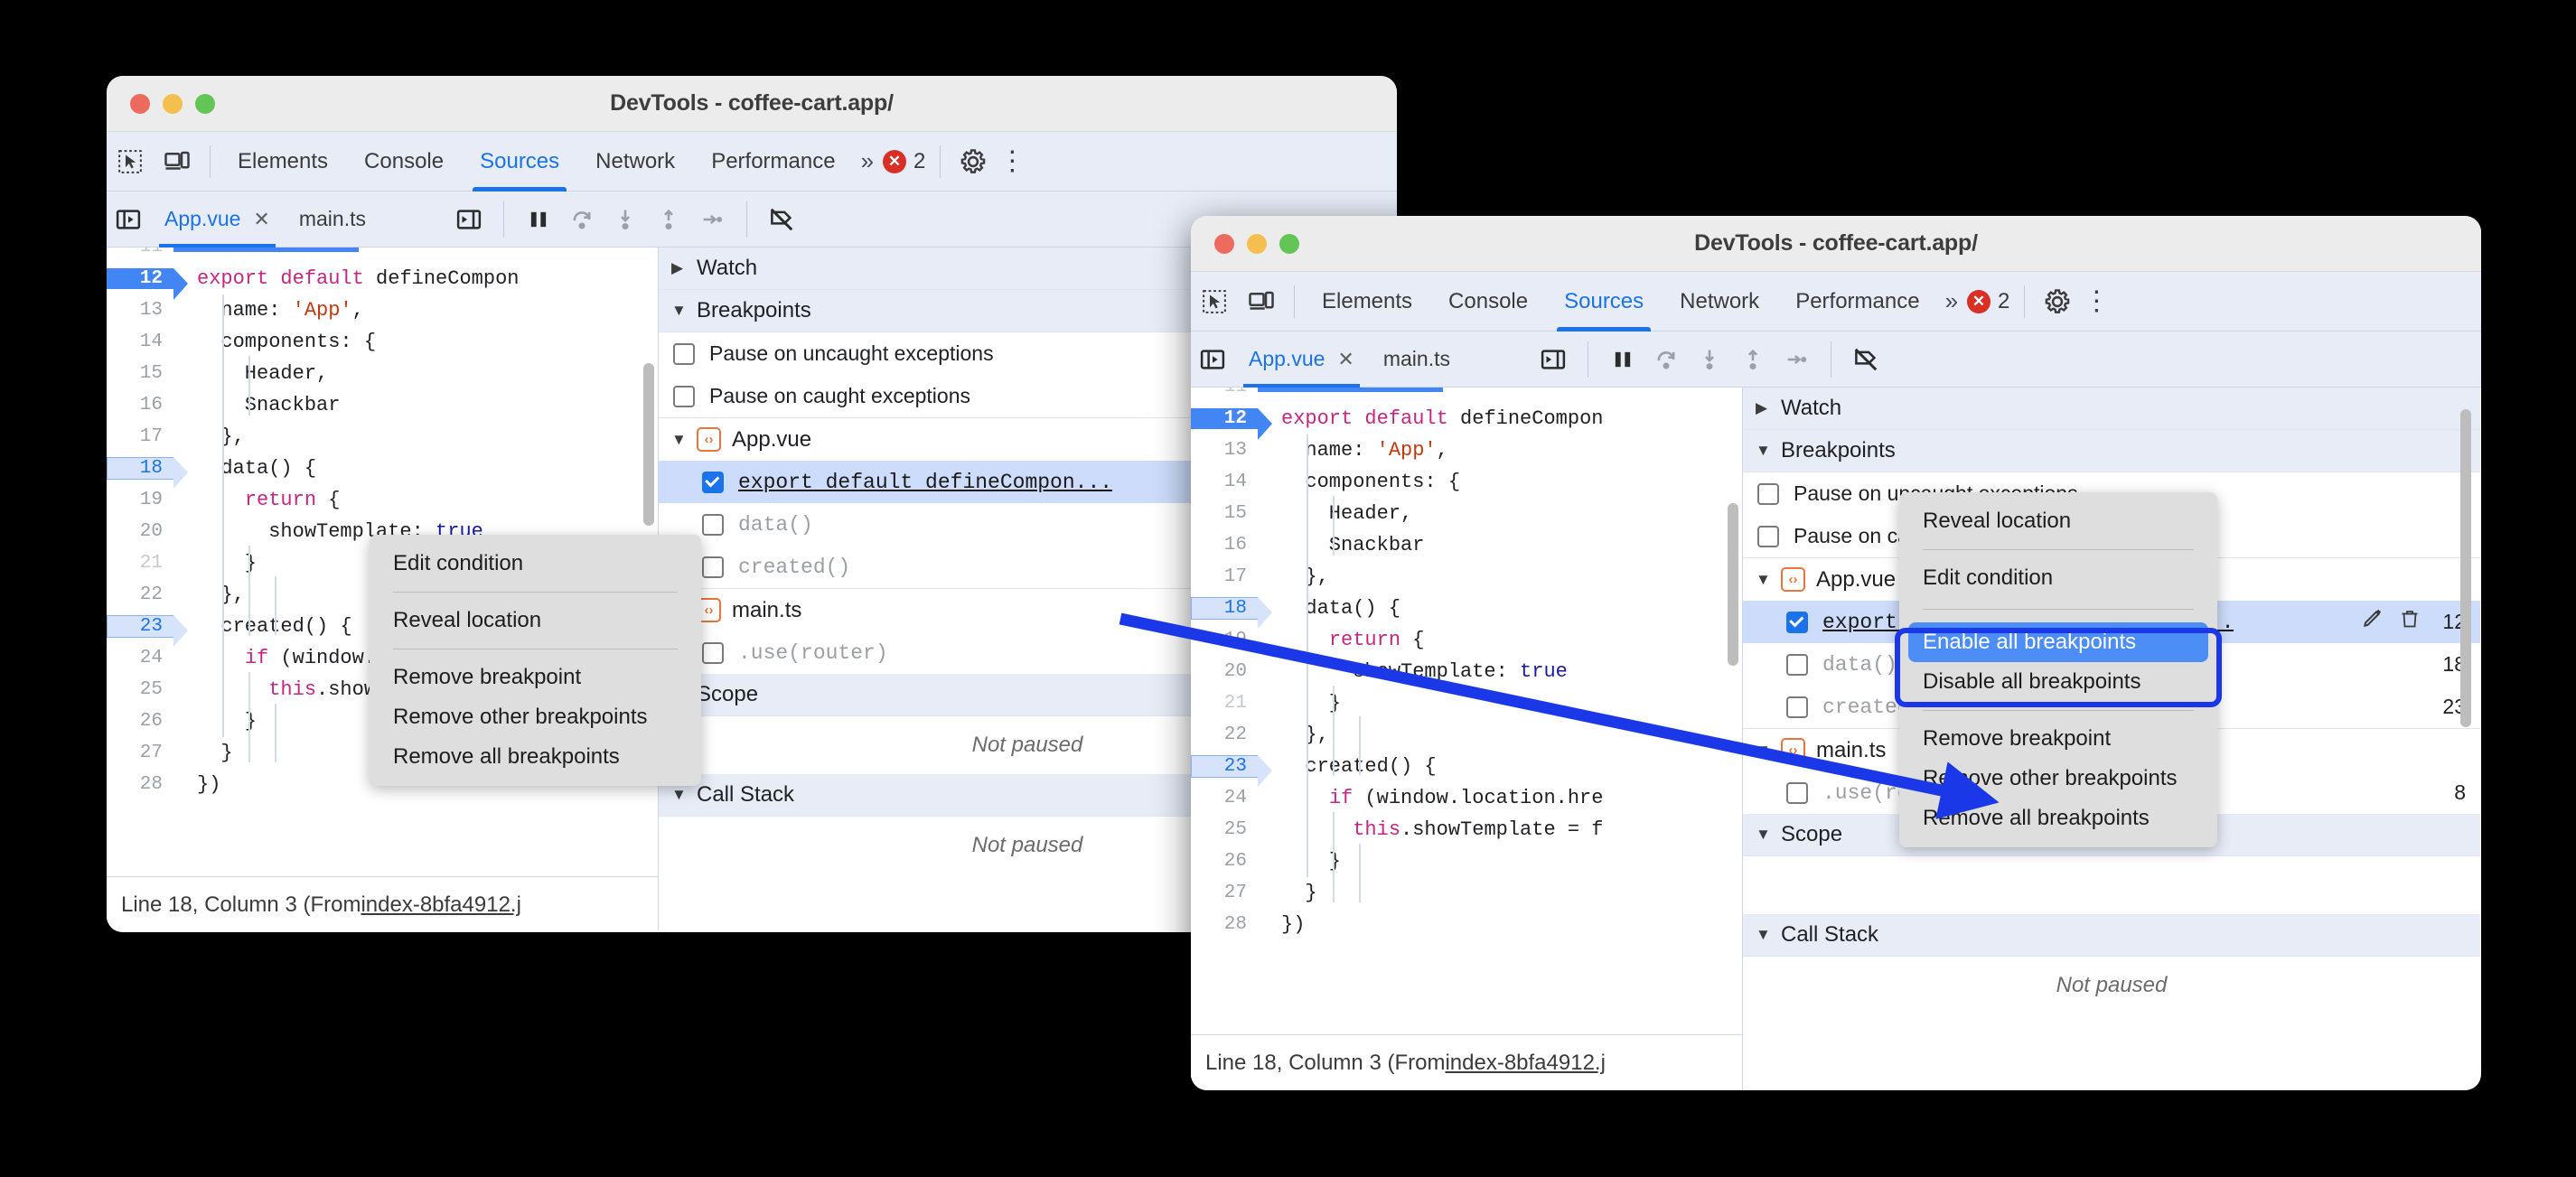 The image size is (2576, 1177). What do you see at coordinates (1397, 829) in the screenshot?
I see `code-row: 25 this.showTemplate = f` at bounding box center [1397, 829].